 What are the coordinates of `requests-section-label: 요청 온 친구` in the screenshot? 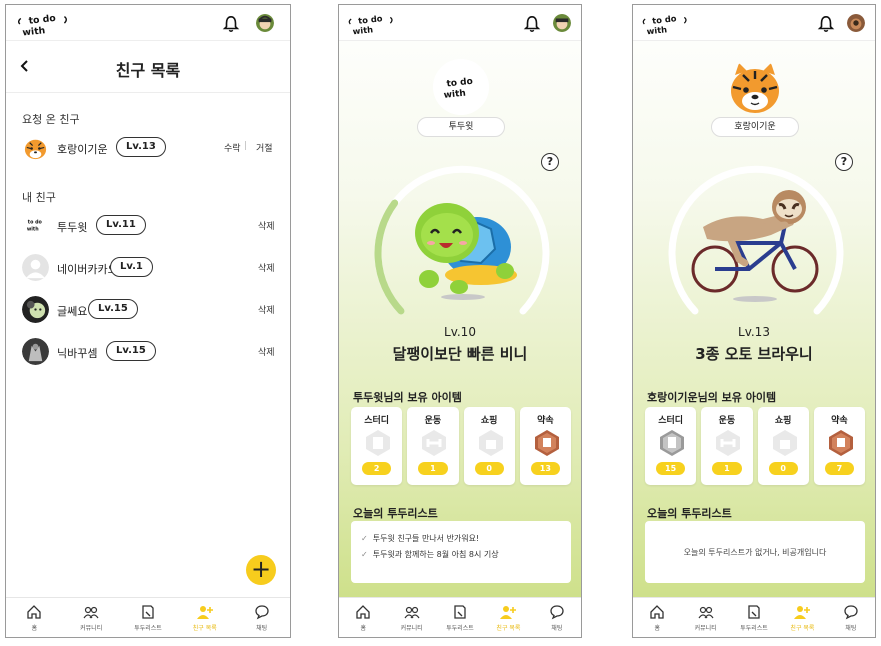 It's located at (51, 119).